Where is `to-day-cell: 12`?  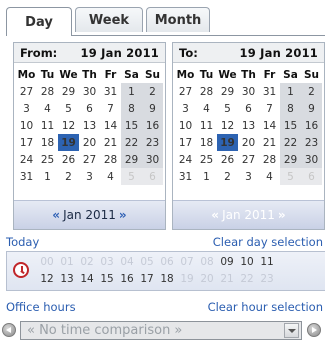
to-day-cell: 12 is located at coordinates (227, 125).